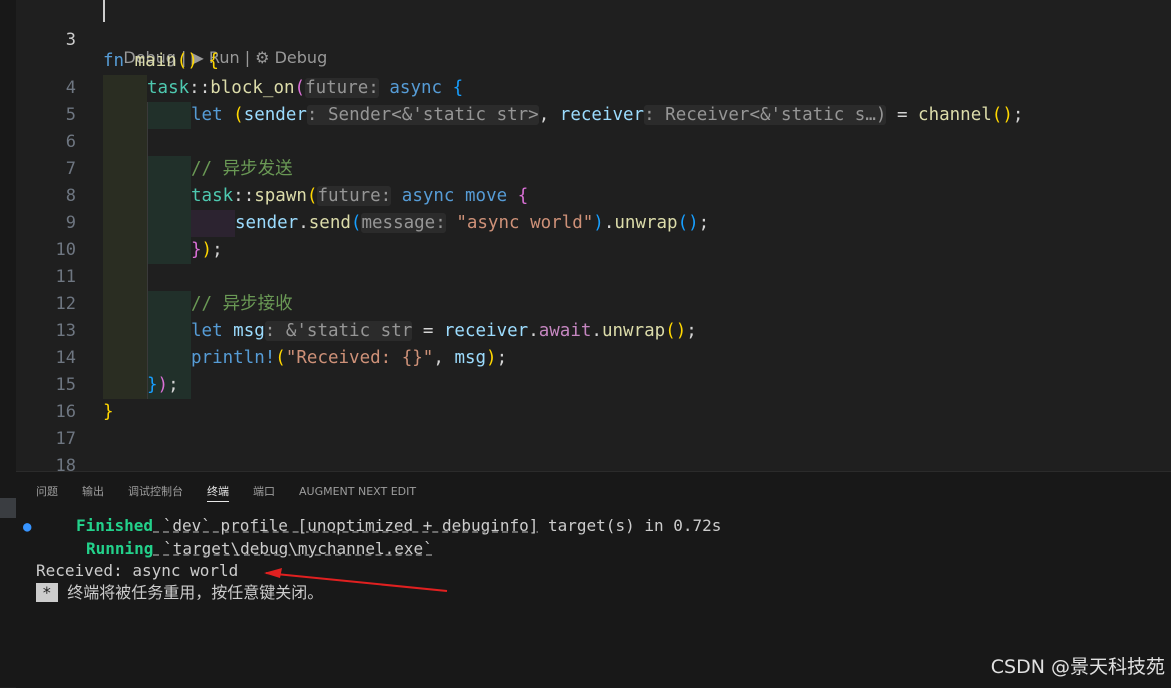 The height and width of the screenshot is (688, 1171). Describe the element at coordinates (593, 289) in the screenshot. I see `code-line-12: 12` at that location.